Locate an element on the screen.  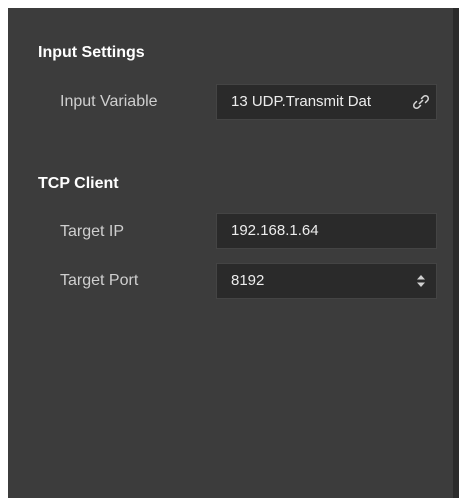
section-title-tcp-client: TCP Client is located at coordinates (78, 183).